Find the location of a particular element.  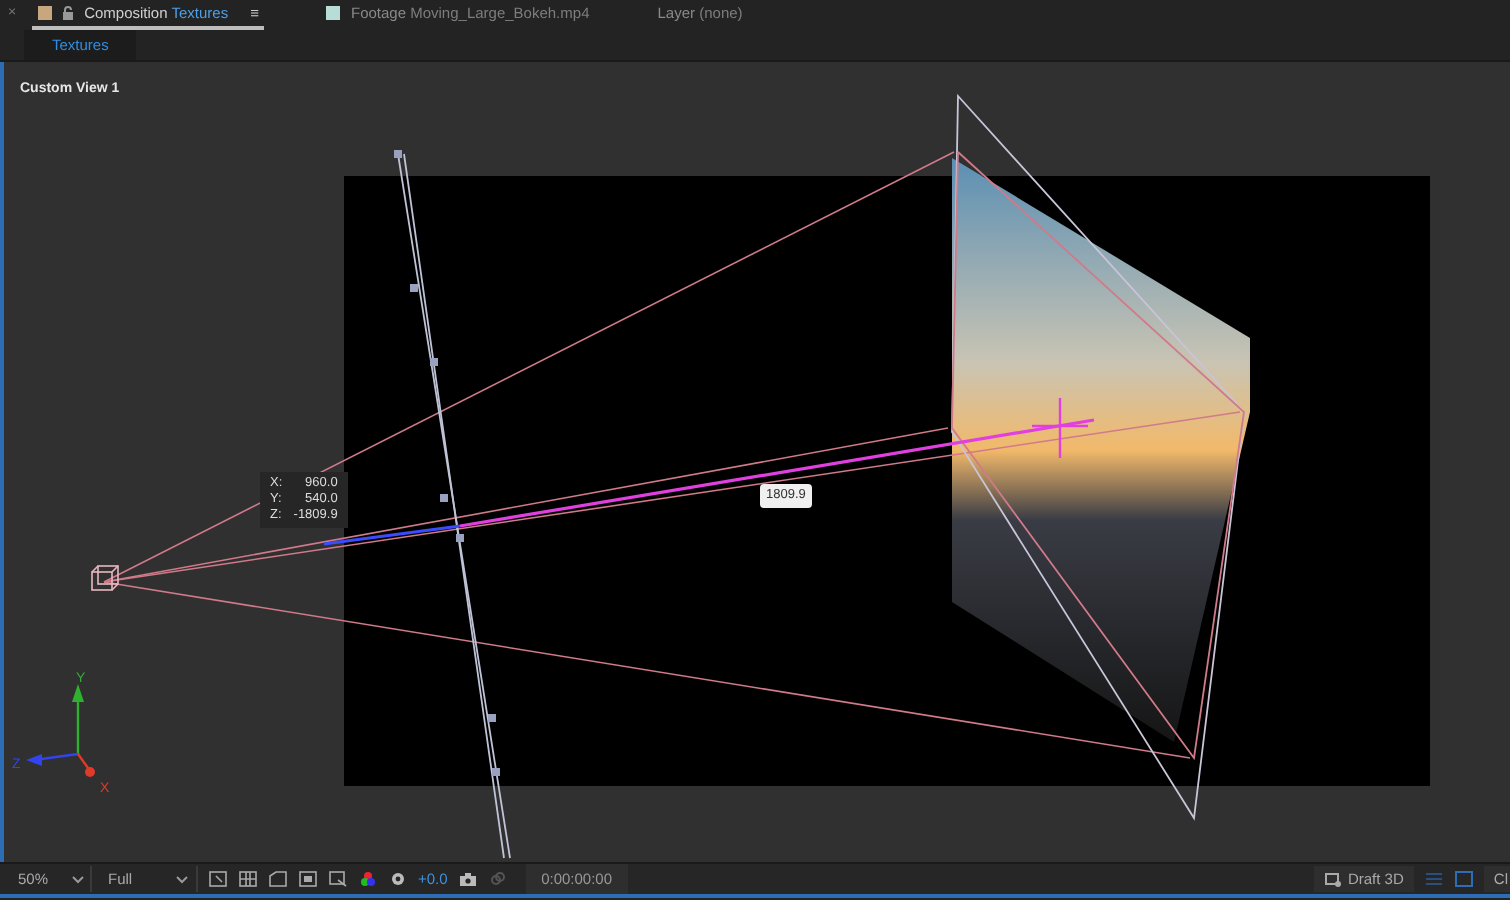

region-icon is located at coordinates (218, 879).